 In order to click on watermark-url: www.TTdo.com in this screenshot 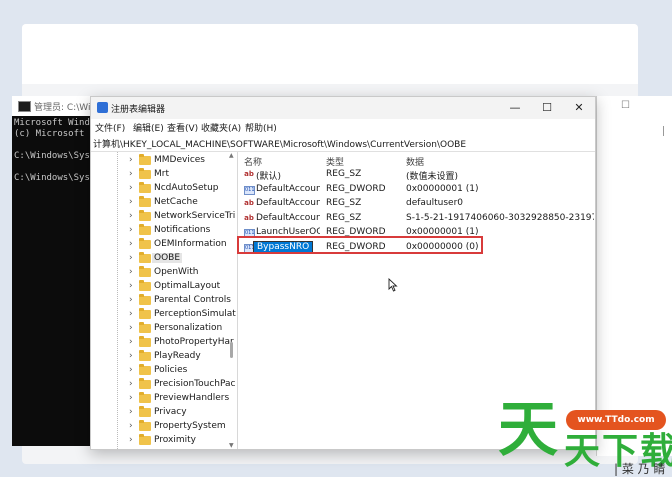, I will do `click(616, 420)`.